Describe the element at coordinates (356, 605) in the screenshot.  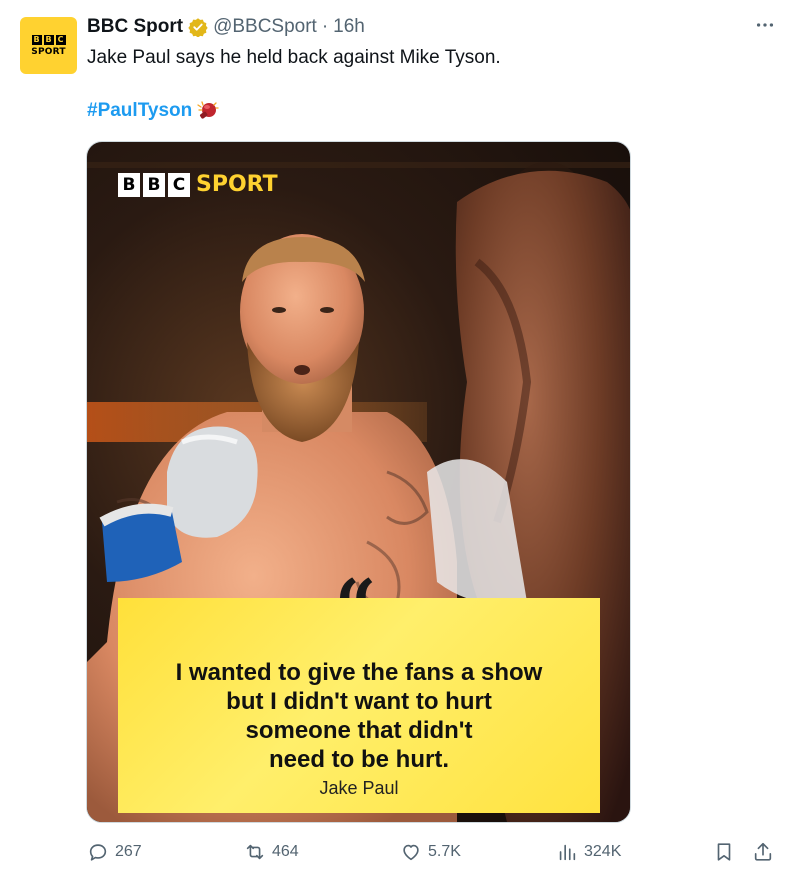
I see `quote-mark: “` at that location.